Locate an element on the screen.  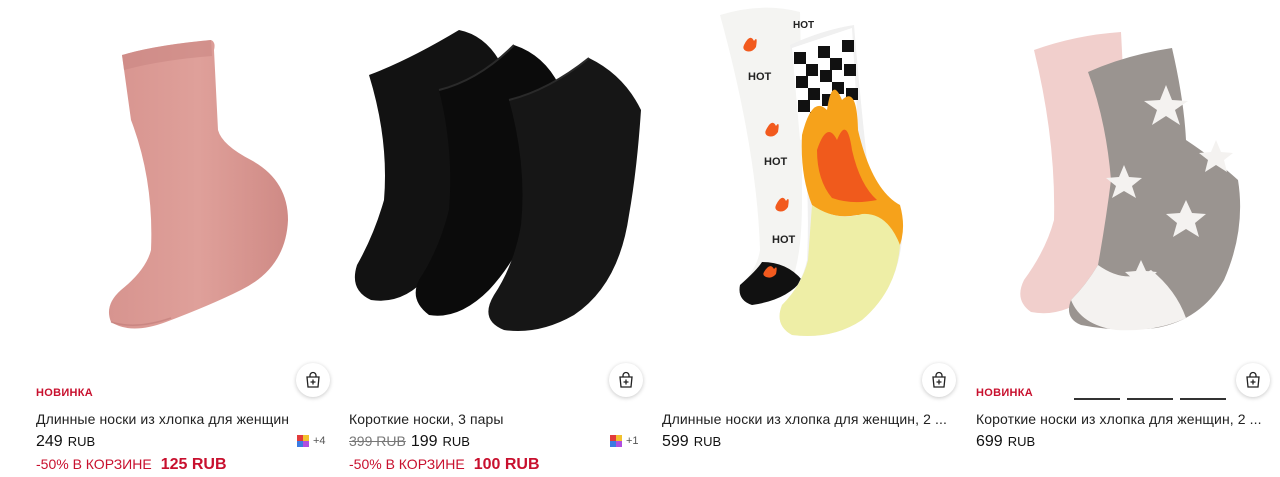
product-price: 699 is located at coordinates (989, 441).